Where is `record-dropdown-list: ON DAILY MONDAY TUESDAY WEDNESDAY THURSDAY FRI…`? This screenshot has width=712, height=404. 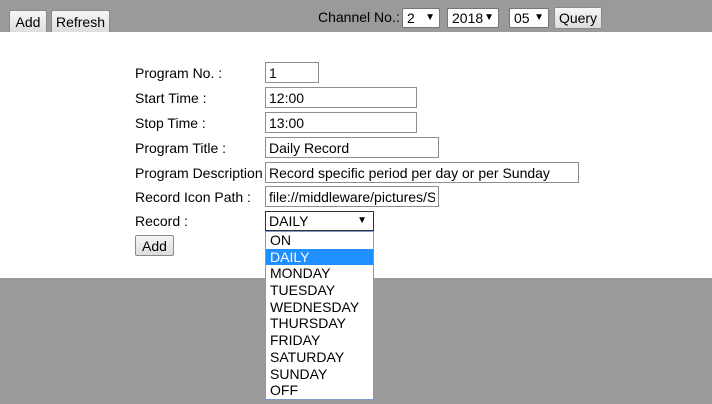 record-dropdown-list: ON DAILY MONDAY TUESDAY WEDNESDAY THURSDAY FRI… is located at coordinates (319, 315).